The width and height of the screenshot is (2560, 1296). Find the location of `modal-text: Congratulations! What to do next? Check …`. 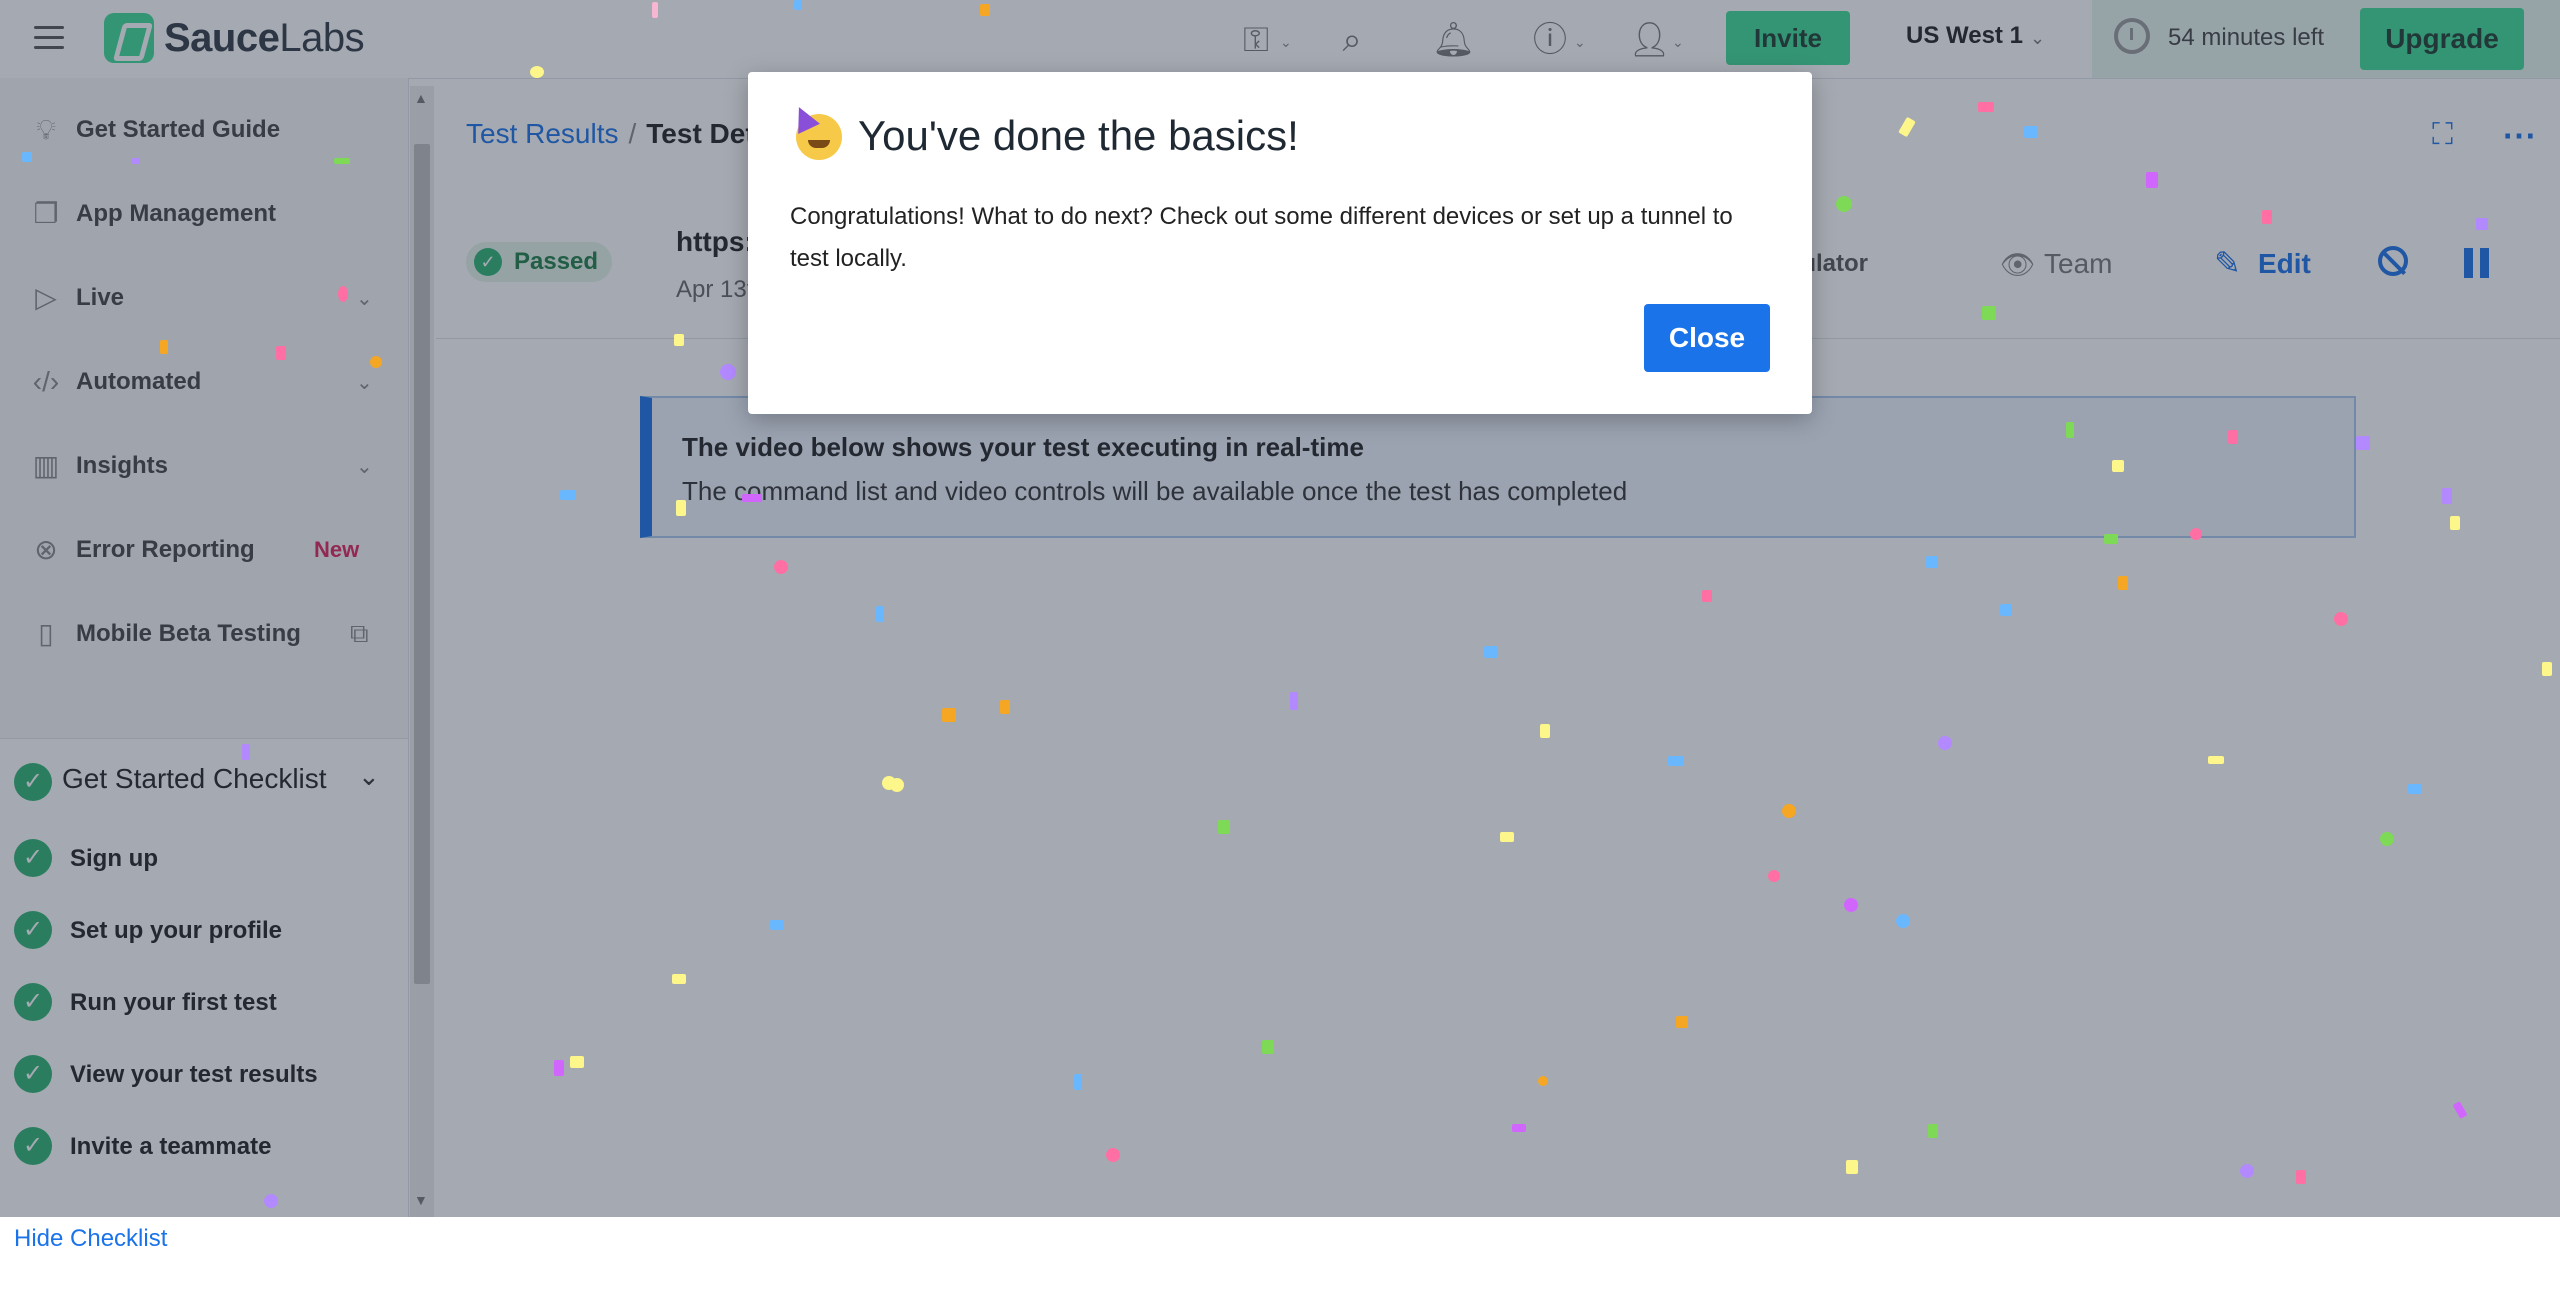

modal-text: Congratulations! What to do next? Check … is located at coordinates (1261, 237).